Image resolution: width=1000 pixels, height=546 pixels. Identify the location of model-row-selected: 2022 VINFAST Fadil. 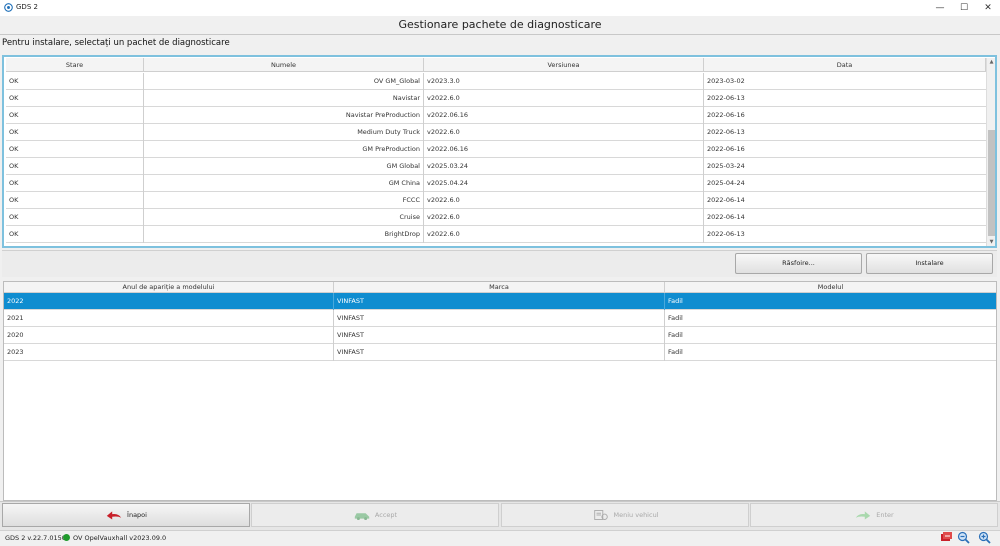
(500, 301).